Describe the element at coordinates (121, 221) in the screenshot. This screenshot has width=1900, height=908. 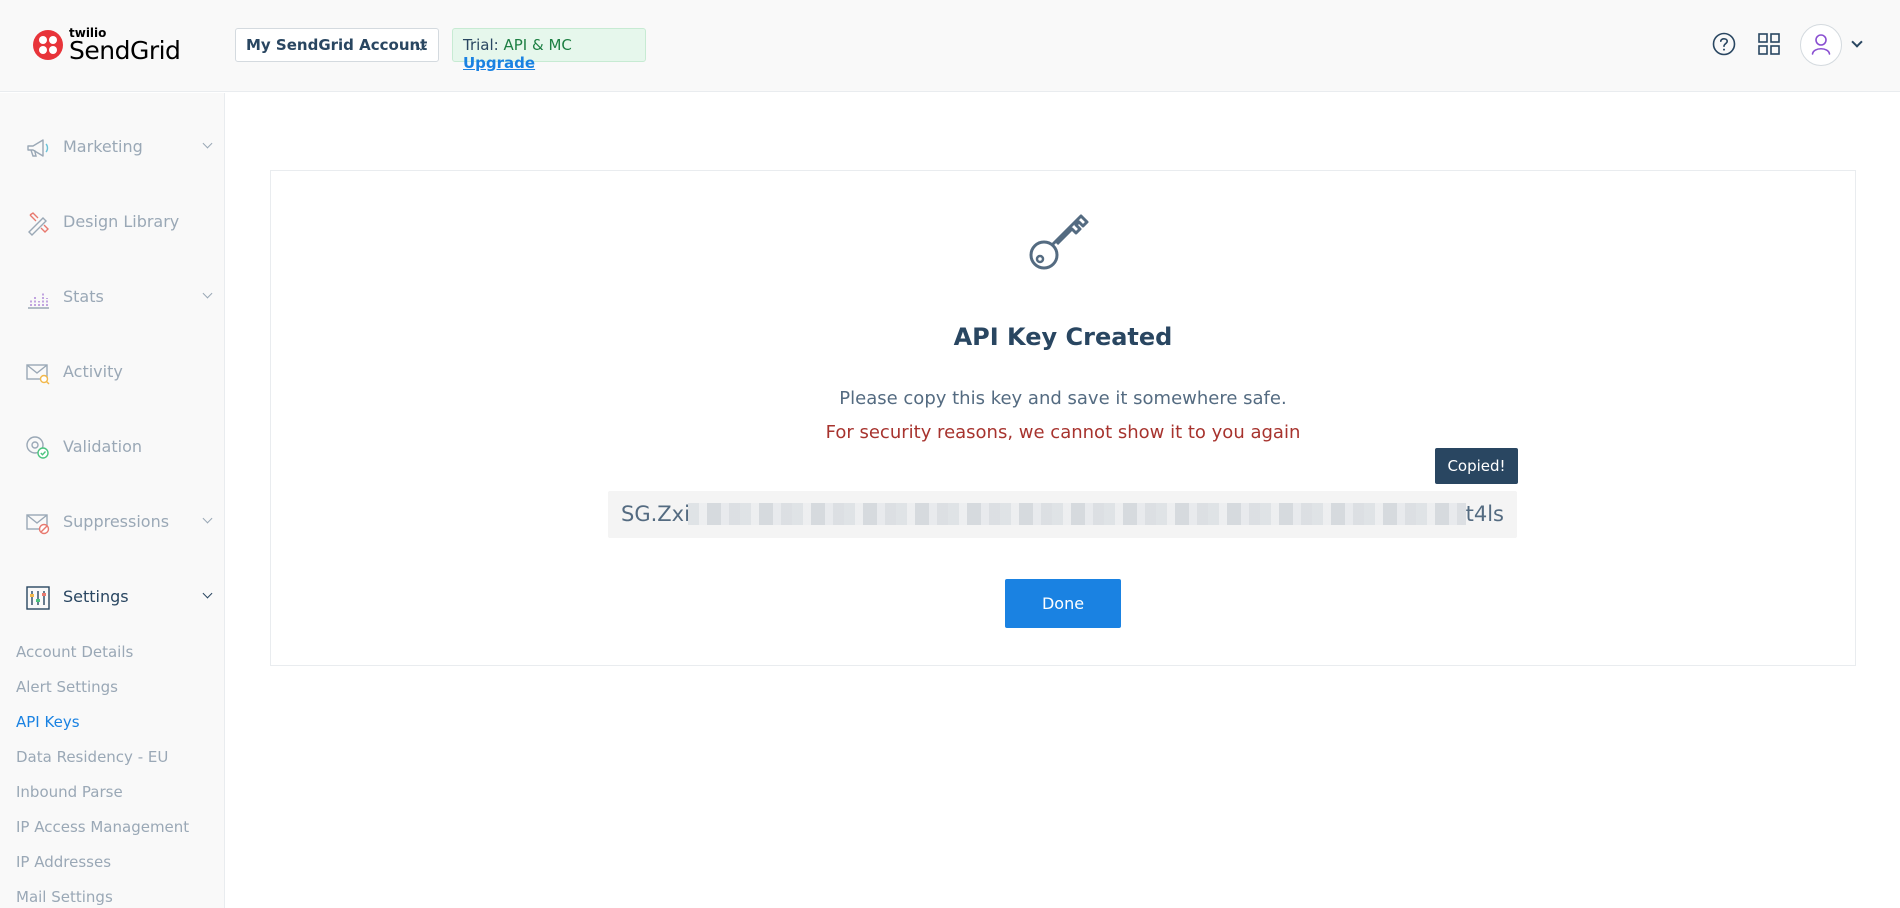
I see `sidebar-item-label: Design Library` at that location.